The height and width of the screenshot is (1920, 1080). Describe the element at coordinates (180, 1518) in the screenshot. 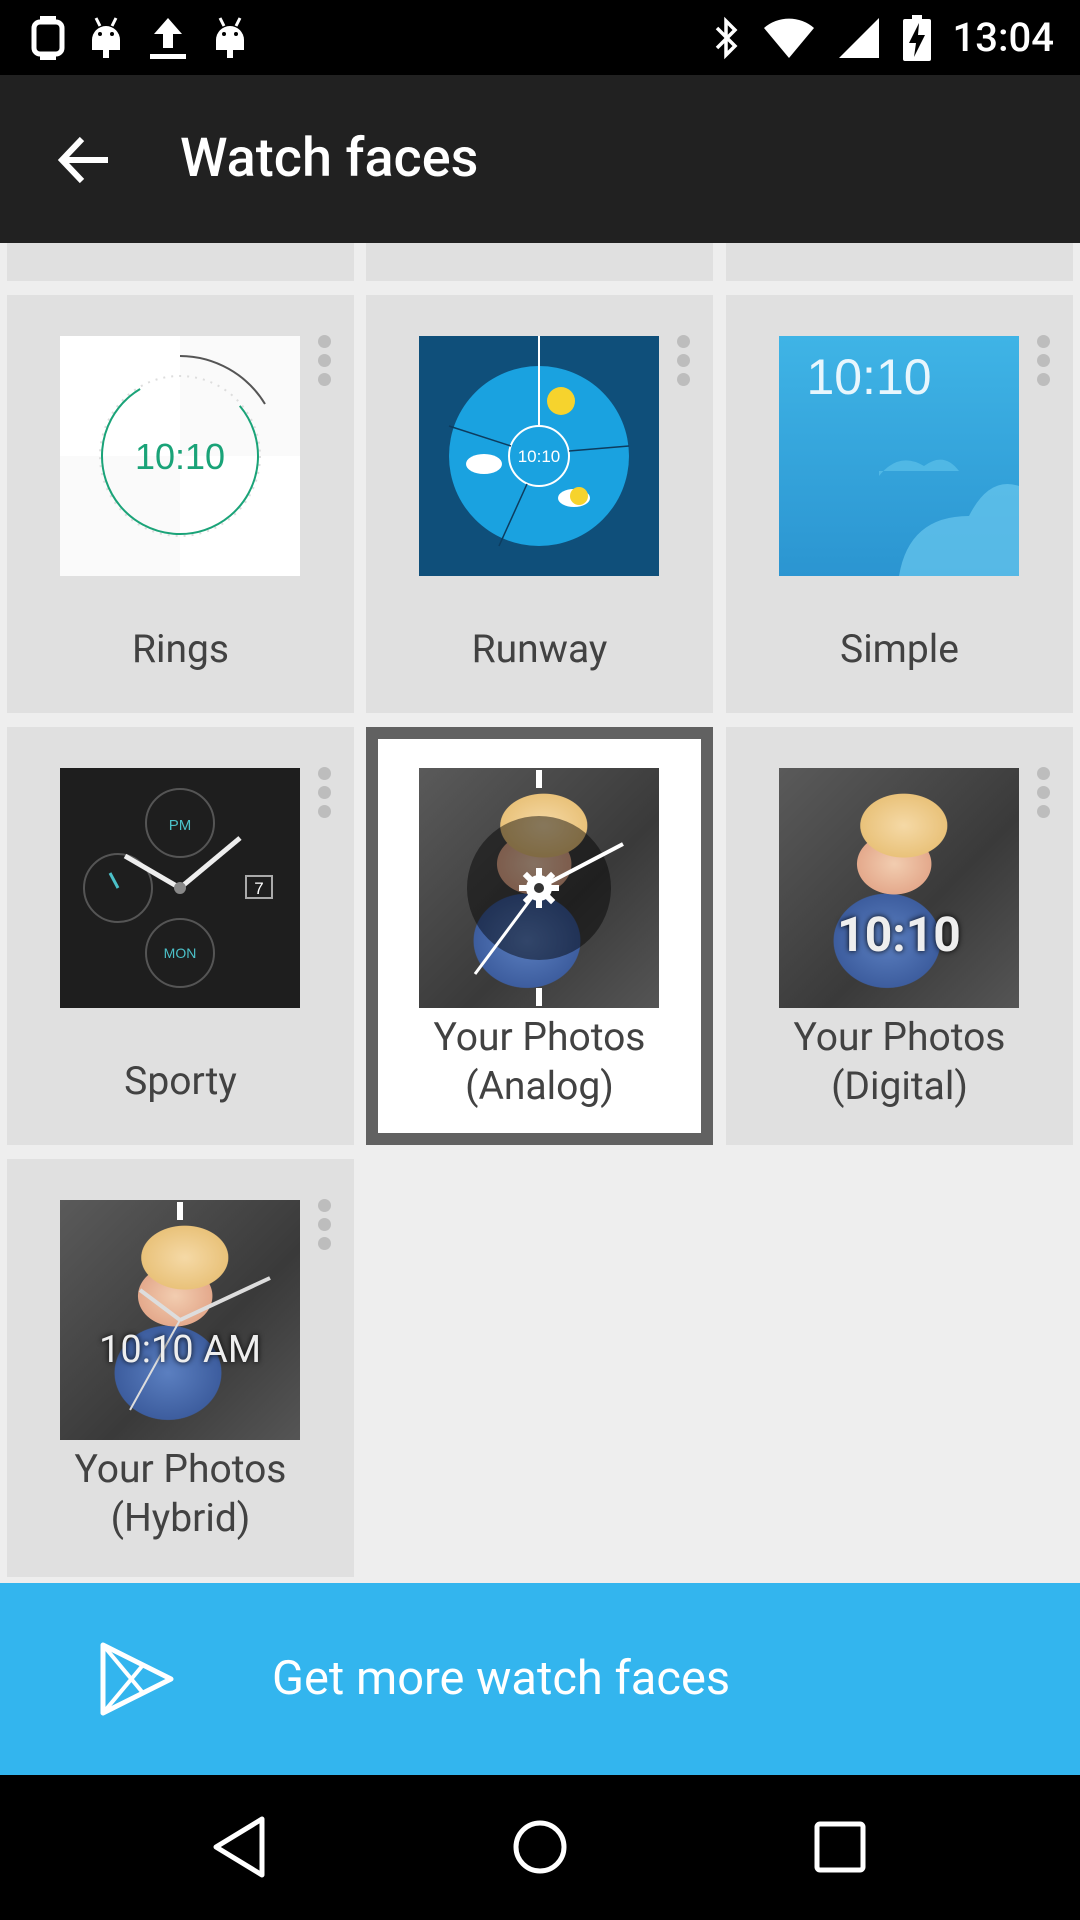

I see `label-line-2: (Hybrid)` at that location.